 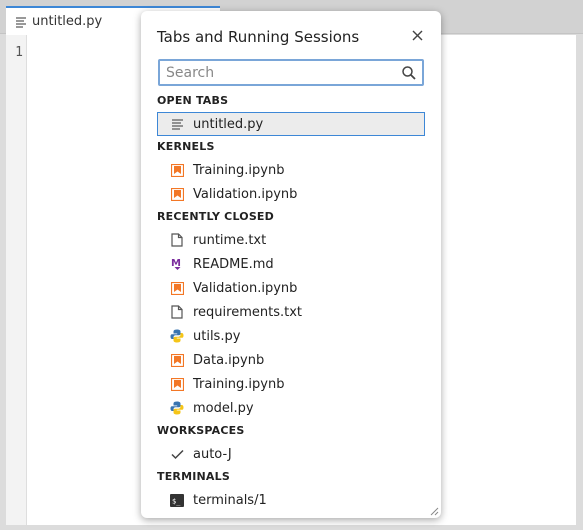 What do you see at coordinates (212, 454) in the screenshot?
I see `item-label: auto-J` at bounding box center [212, 454].